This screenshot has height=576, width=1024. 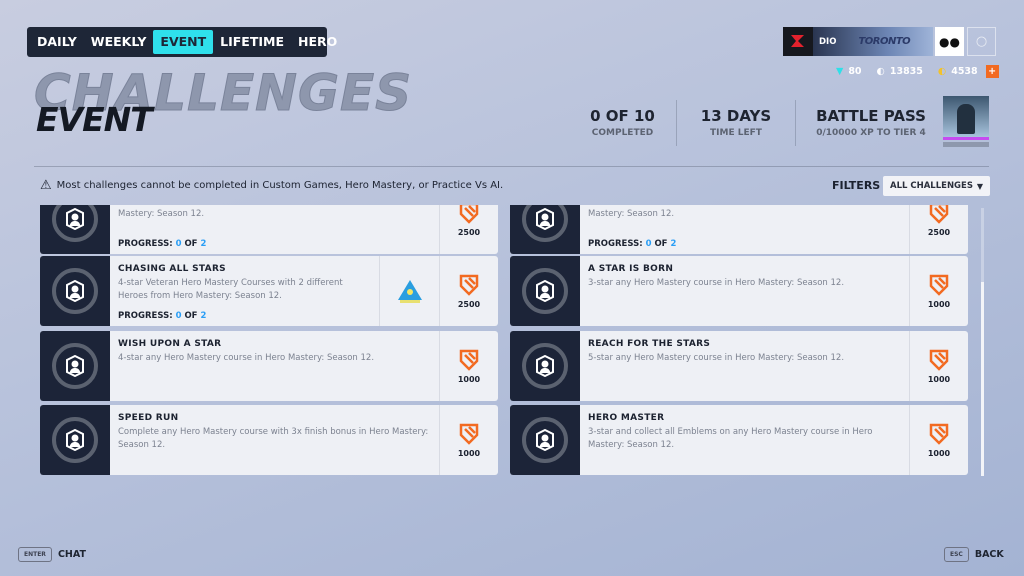 I want to click on time-left-stat: 13 DAYS TIME LEFT, so click(x=736, y=122).